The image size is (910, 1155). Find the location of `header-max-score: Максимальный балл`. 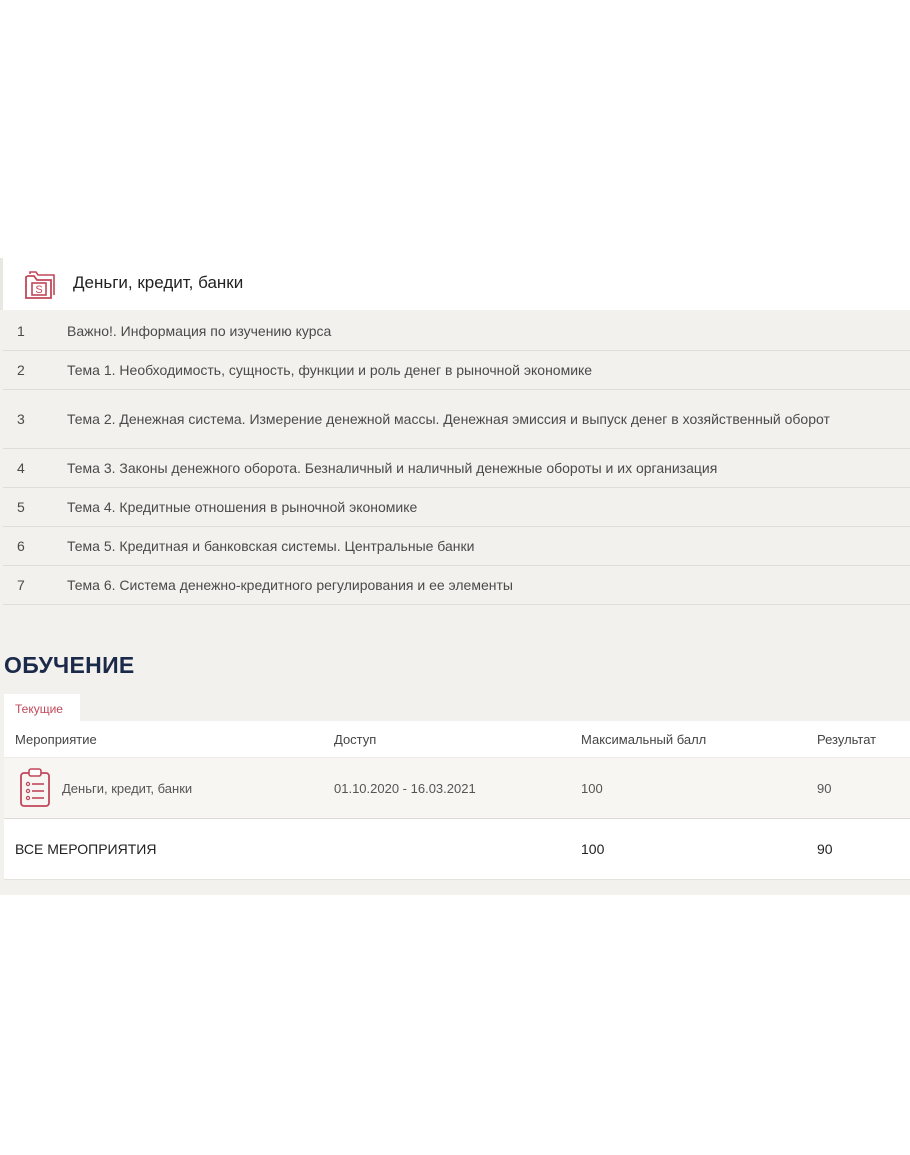

header-max-score: Максимальный балл is located at coordinates (644, 739).